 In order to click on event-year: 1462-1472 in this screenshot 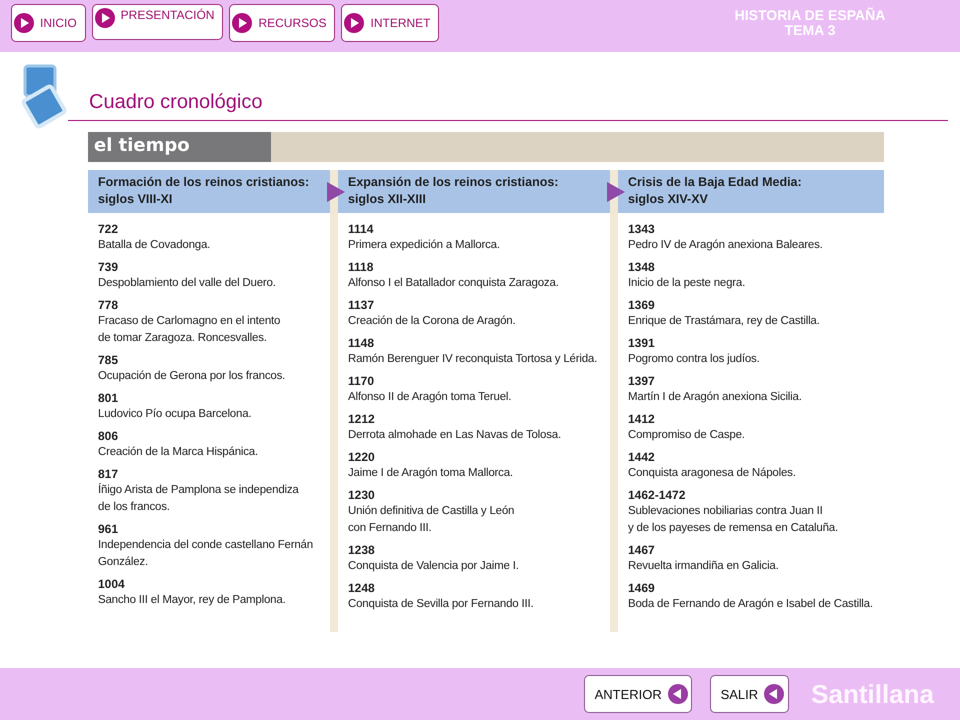, I will do `click(657, 495)`.